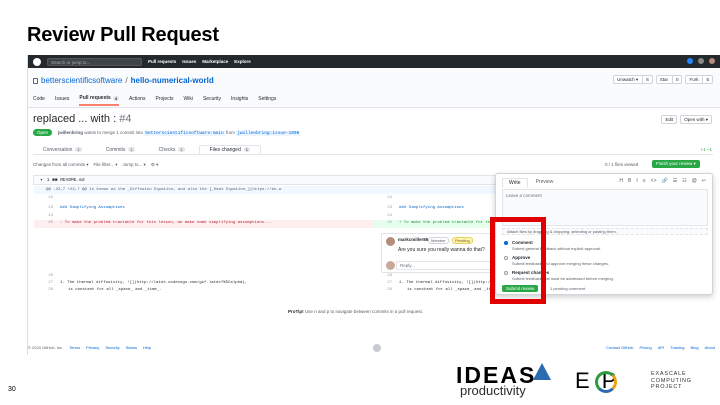  Describe the element at coordinates (162, 61) in the screenshot. I see `nav-pull-requests: Pull requests` at that location.